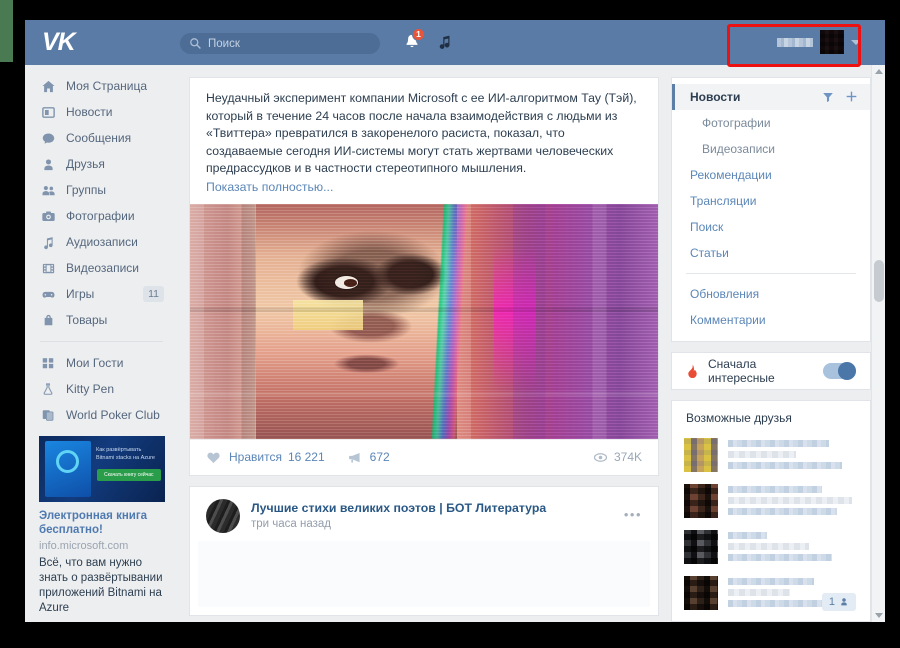 Image resolution: width=900 pixels, height=648 pixels. What do you see at coordinates (795, 42) in the screenshot?
I see `user-name-masked` at bounding box center [795, 42].